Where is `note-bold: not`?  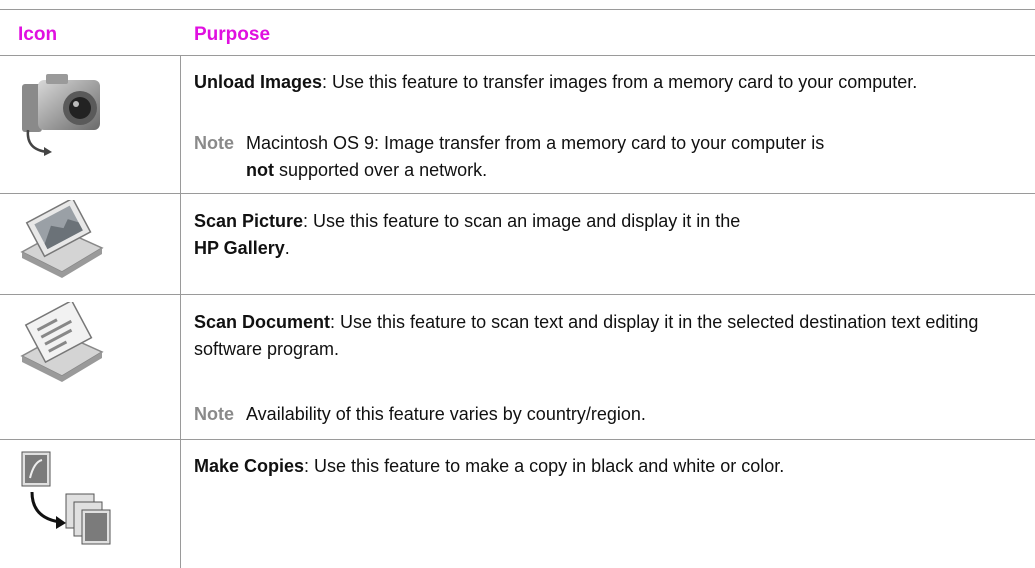
note-bold: not is located at coordinates (260, 170).